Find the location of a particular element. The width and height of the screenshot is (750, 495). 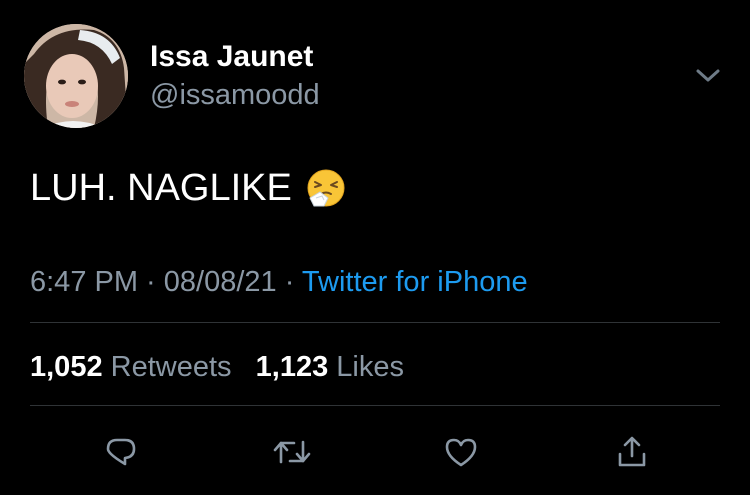

tweet-body: LUH. NAGLIKE is located at coordinates (188, 188).